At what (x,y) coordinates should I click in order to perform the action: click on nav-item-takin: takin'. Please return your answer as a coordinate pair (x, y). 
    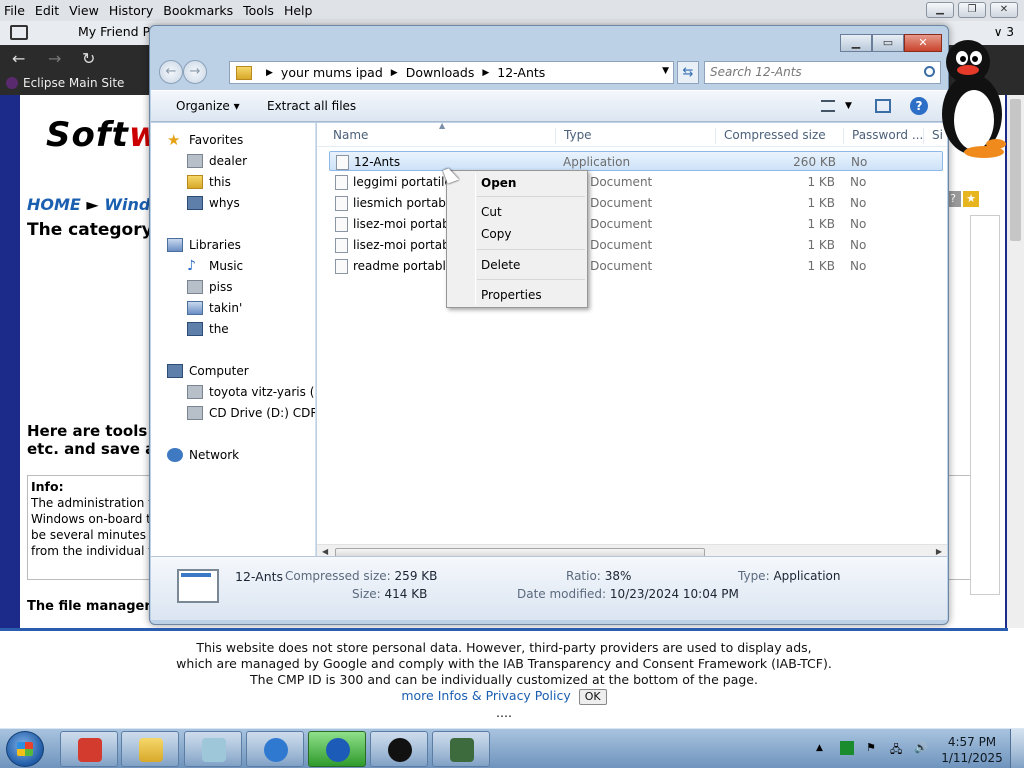
    Looking at the image, I should click on (214, 308).